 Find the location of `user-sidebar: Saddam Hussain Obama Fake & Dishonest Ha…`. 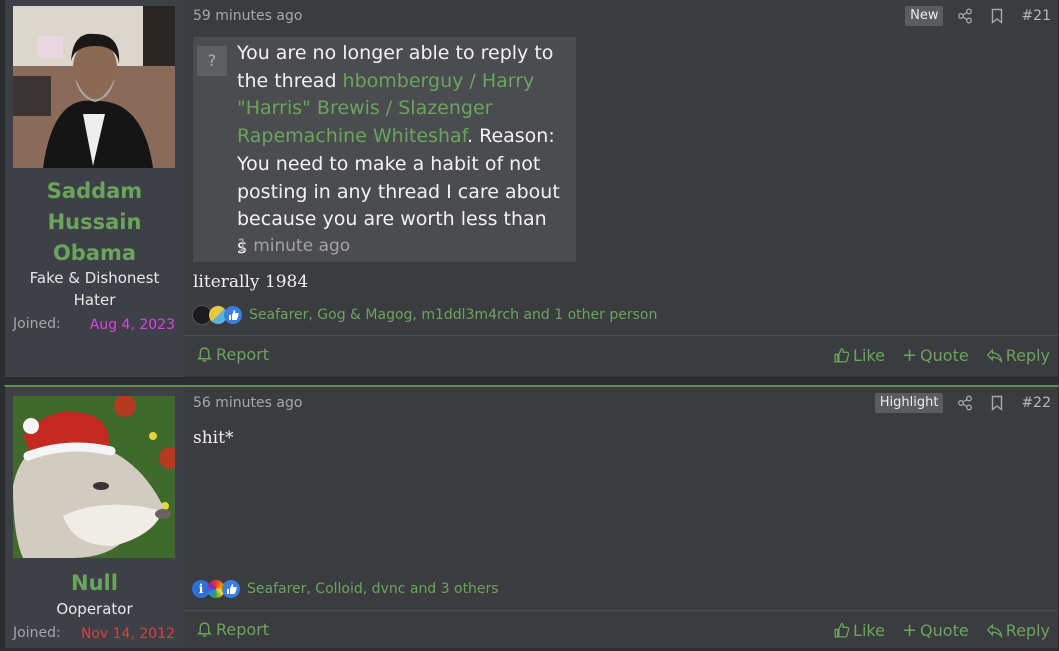

user-sidebar: Saddam Hussain Obama Fake & Dishonest Ha… is located at coordinates (94, 188).